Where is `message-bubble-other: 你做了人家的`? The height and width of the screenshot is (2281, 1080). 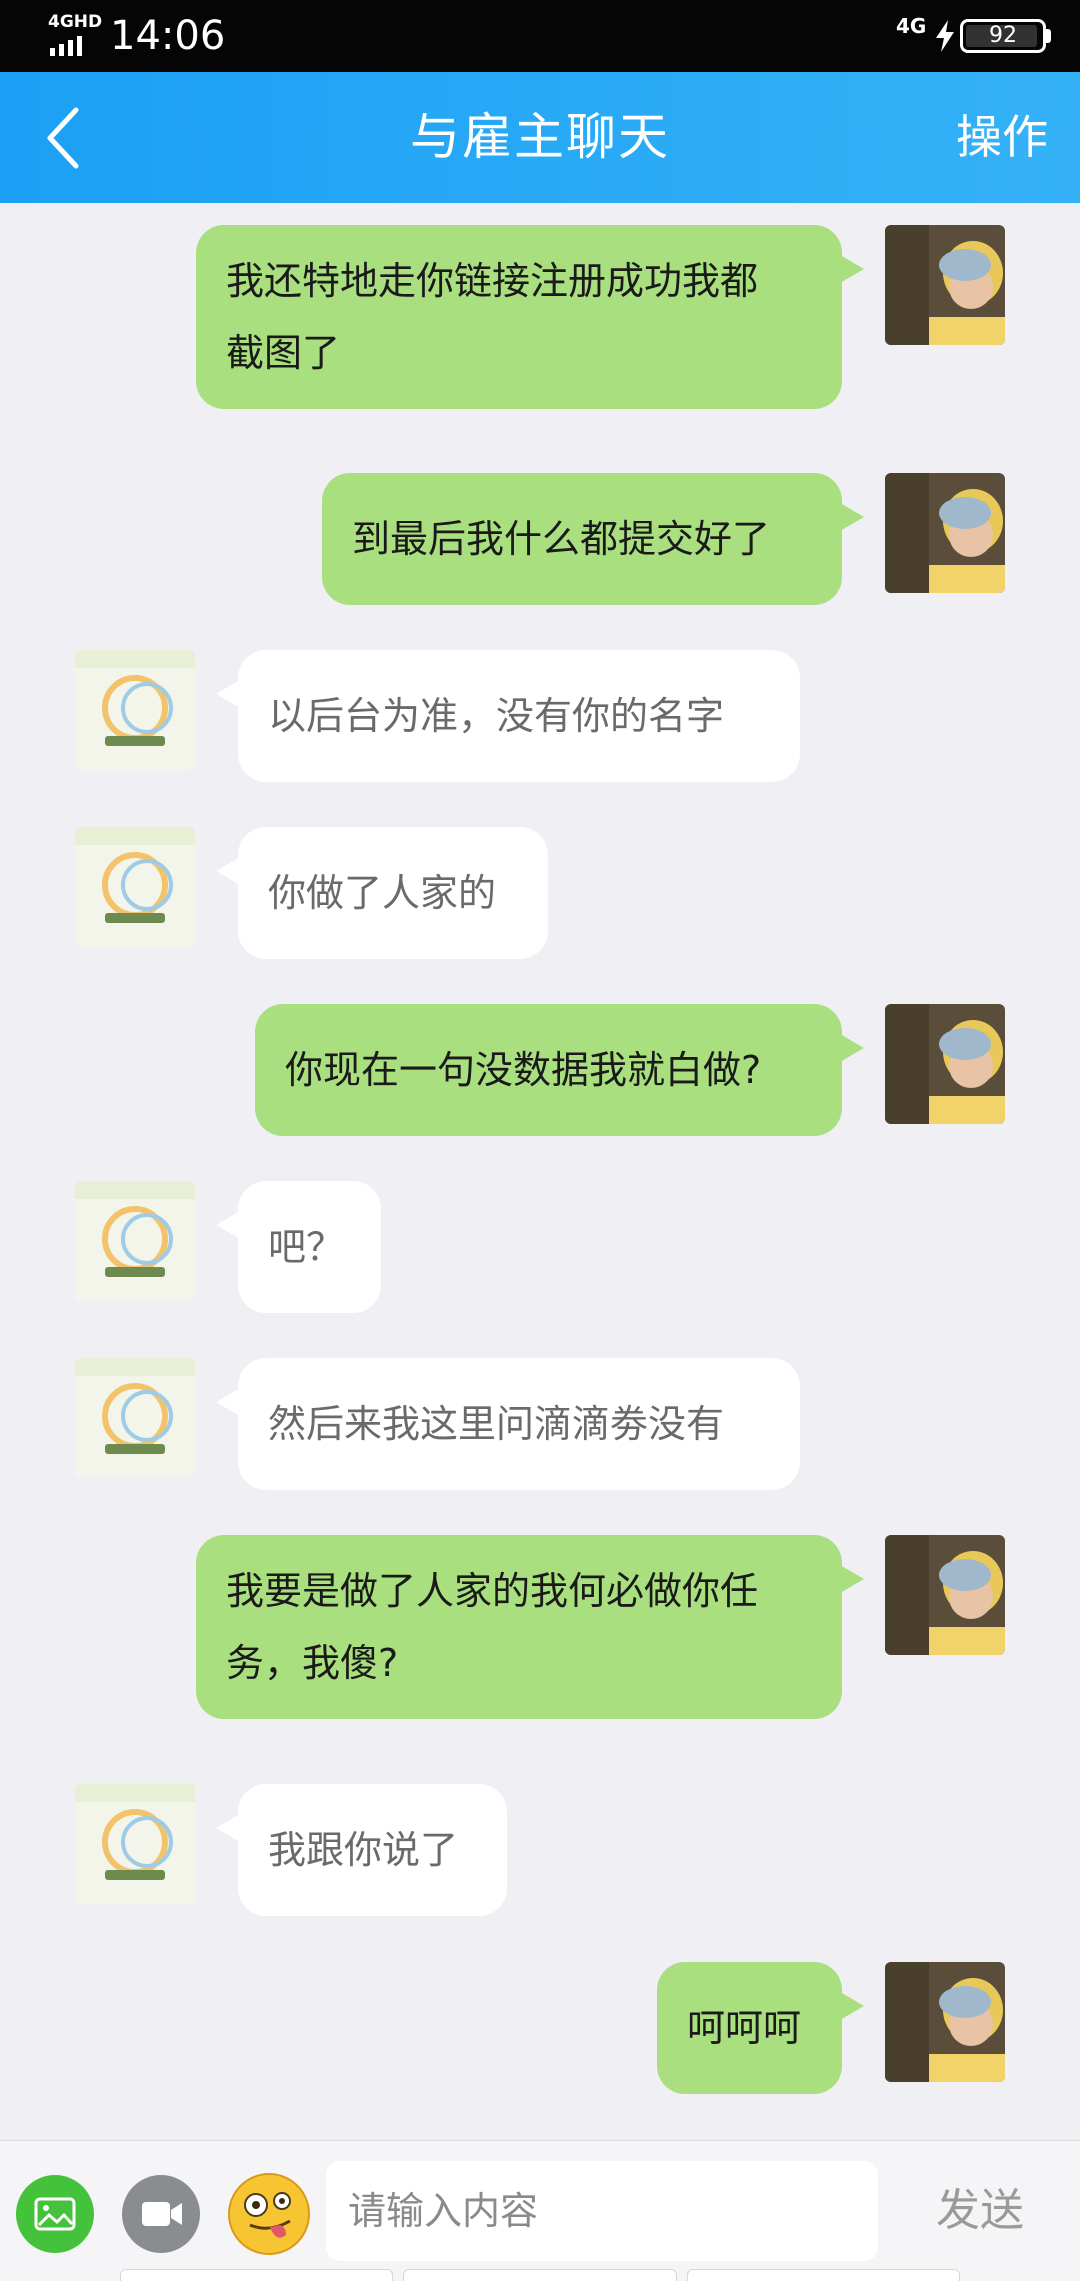
message-bubble-other: 你做了人家的 is located at coordinates (382, 893).